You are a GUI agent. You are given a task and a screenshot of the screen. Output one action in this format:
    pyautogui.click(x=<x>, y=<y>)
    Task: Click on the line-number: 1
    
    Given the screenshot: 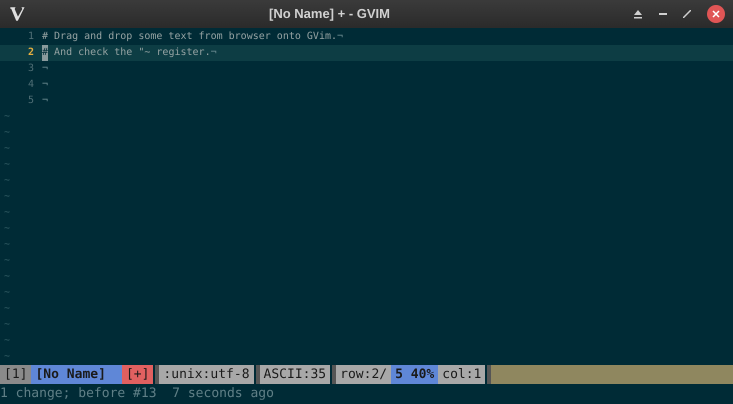 What is the action you would take?
    pyautogui.click(x=30, y=37)
    